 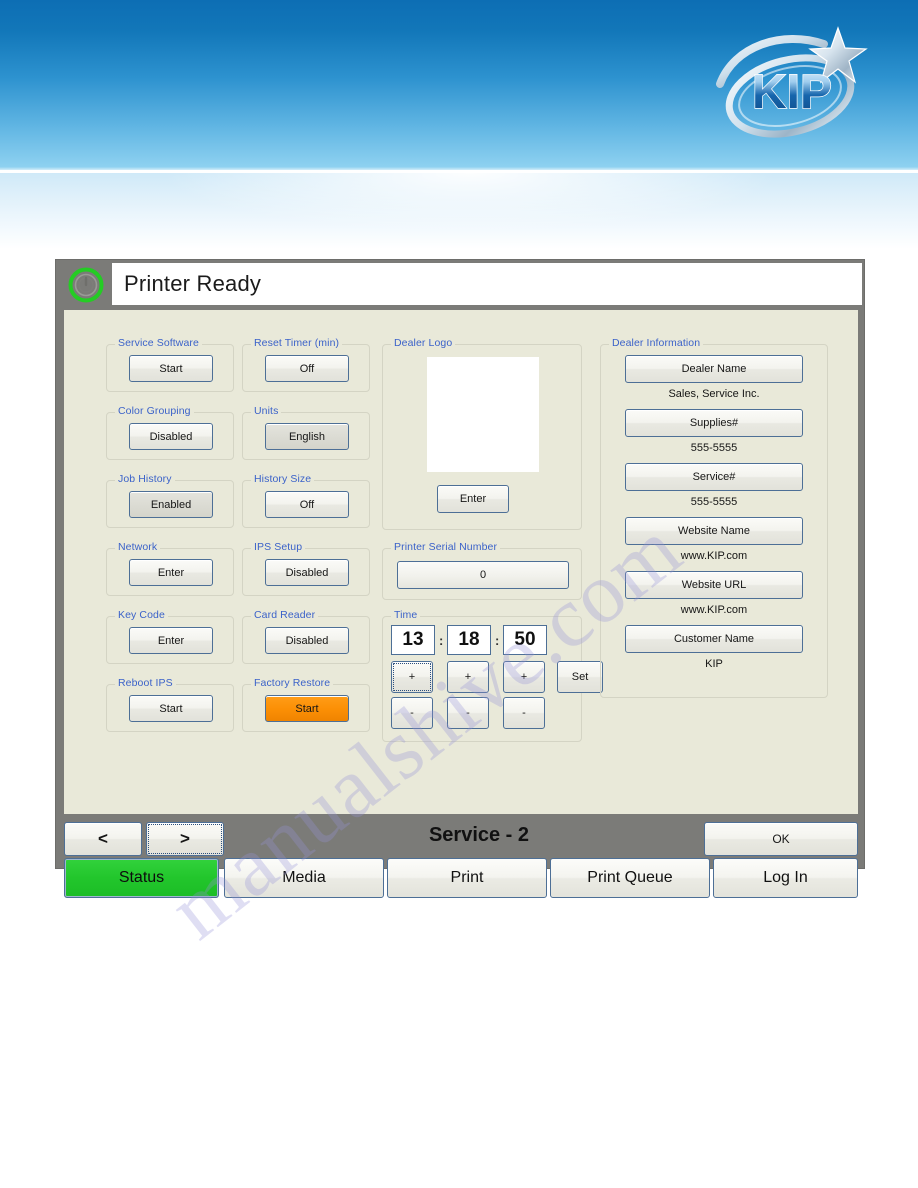 What do you see at coordinates (487, 284) in the screenshot?
I see `status-message-box: Printer Ready` at bounding box center [487, 284].